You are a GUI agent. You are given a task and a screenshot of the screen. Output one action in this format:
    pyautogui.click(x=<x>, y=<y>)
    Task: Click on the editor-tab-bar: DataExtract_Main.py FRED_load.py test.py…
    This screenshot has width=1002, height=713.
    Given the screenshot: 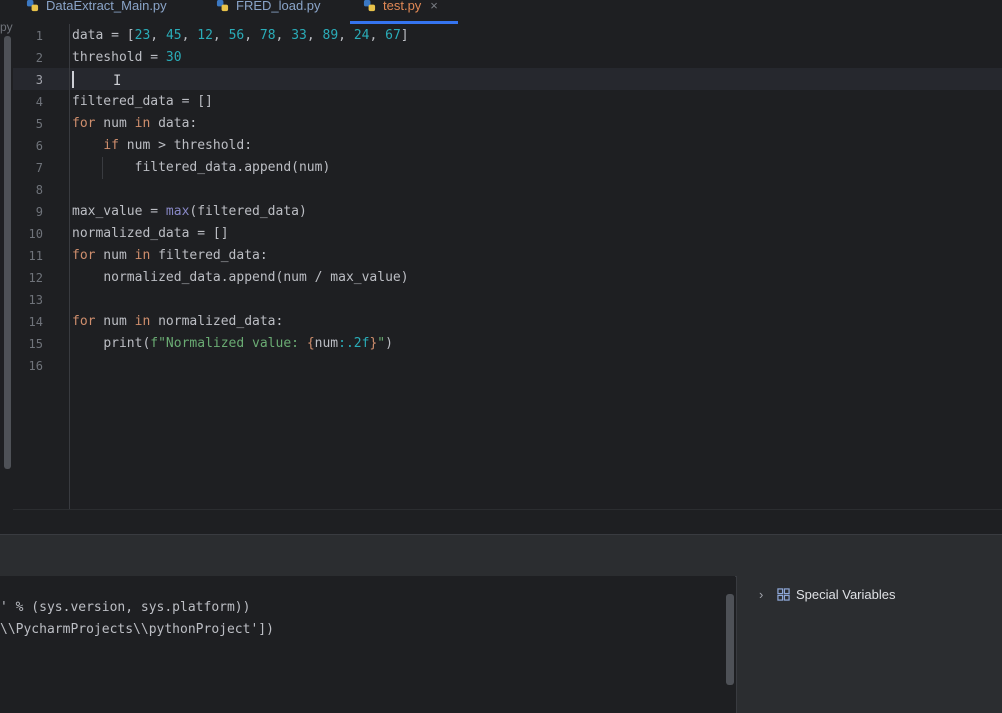 What is the action you would take?
    pyautogui.click(x=501, y=12)
    